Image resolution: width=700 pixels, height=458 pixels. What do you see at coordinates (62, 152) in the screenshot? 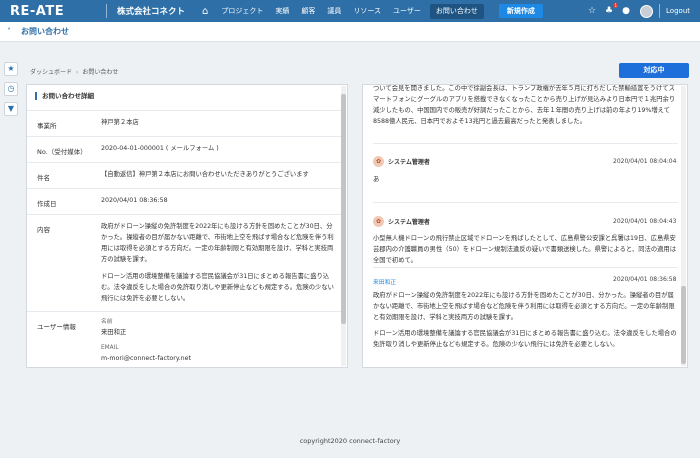
I see `row-label: No.（受付媒体）` at bounding box center [62, 152].